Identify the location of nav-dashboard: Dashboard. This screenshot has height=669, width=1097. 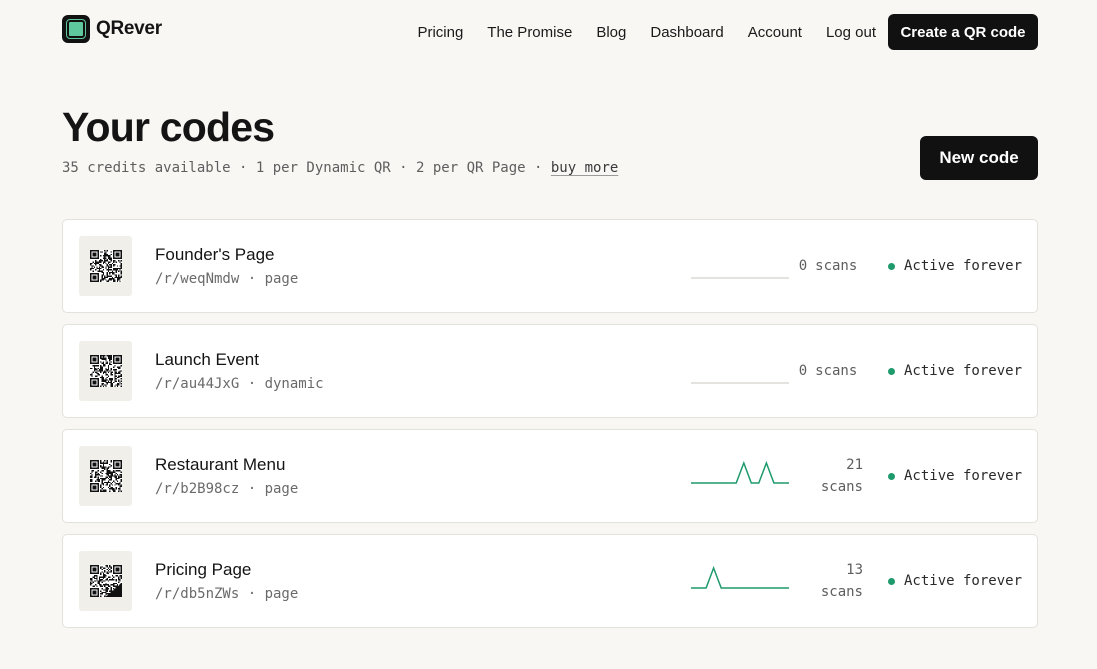
(686, 32).